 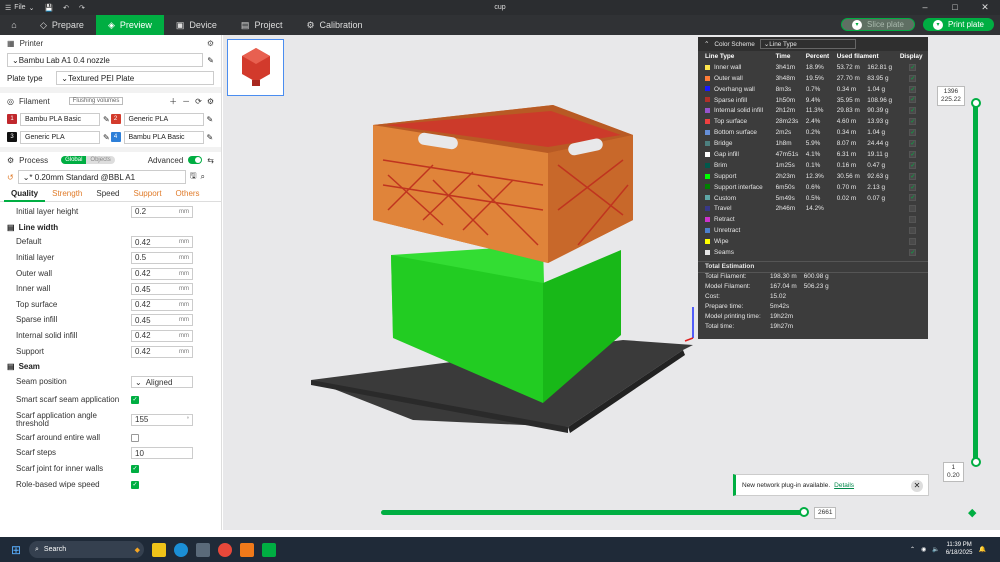 What do you see at coordinates (96, 101) in the screenshot?
I see `flushing-volumes-button: Flushing volumes` at bounding box center [96, 101].